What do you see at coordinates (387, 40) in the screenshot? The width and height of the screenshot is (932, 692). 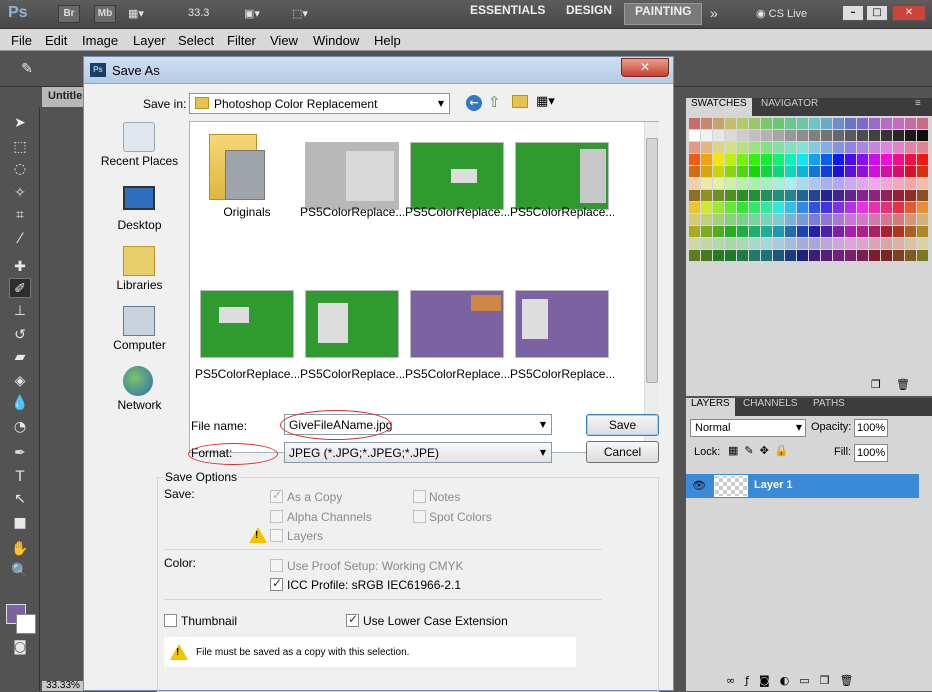 I see `menu-help: Help` at bounding box center [387, 40].